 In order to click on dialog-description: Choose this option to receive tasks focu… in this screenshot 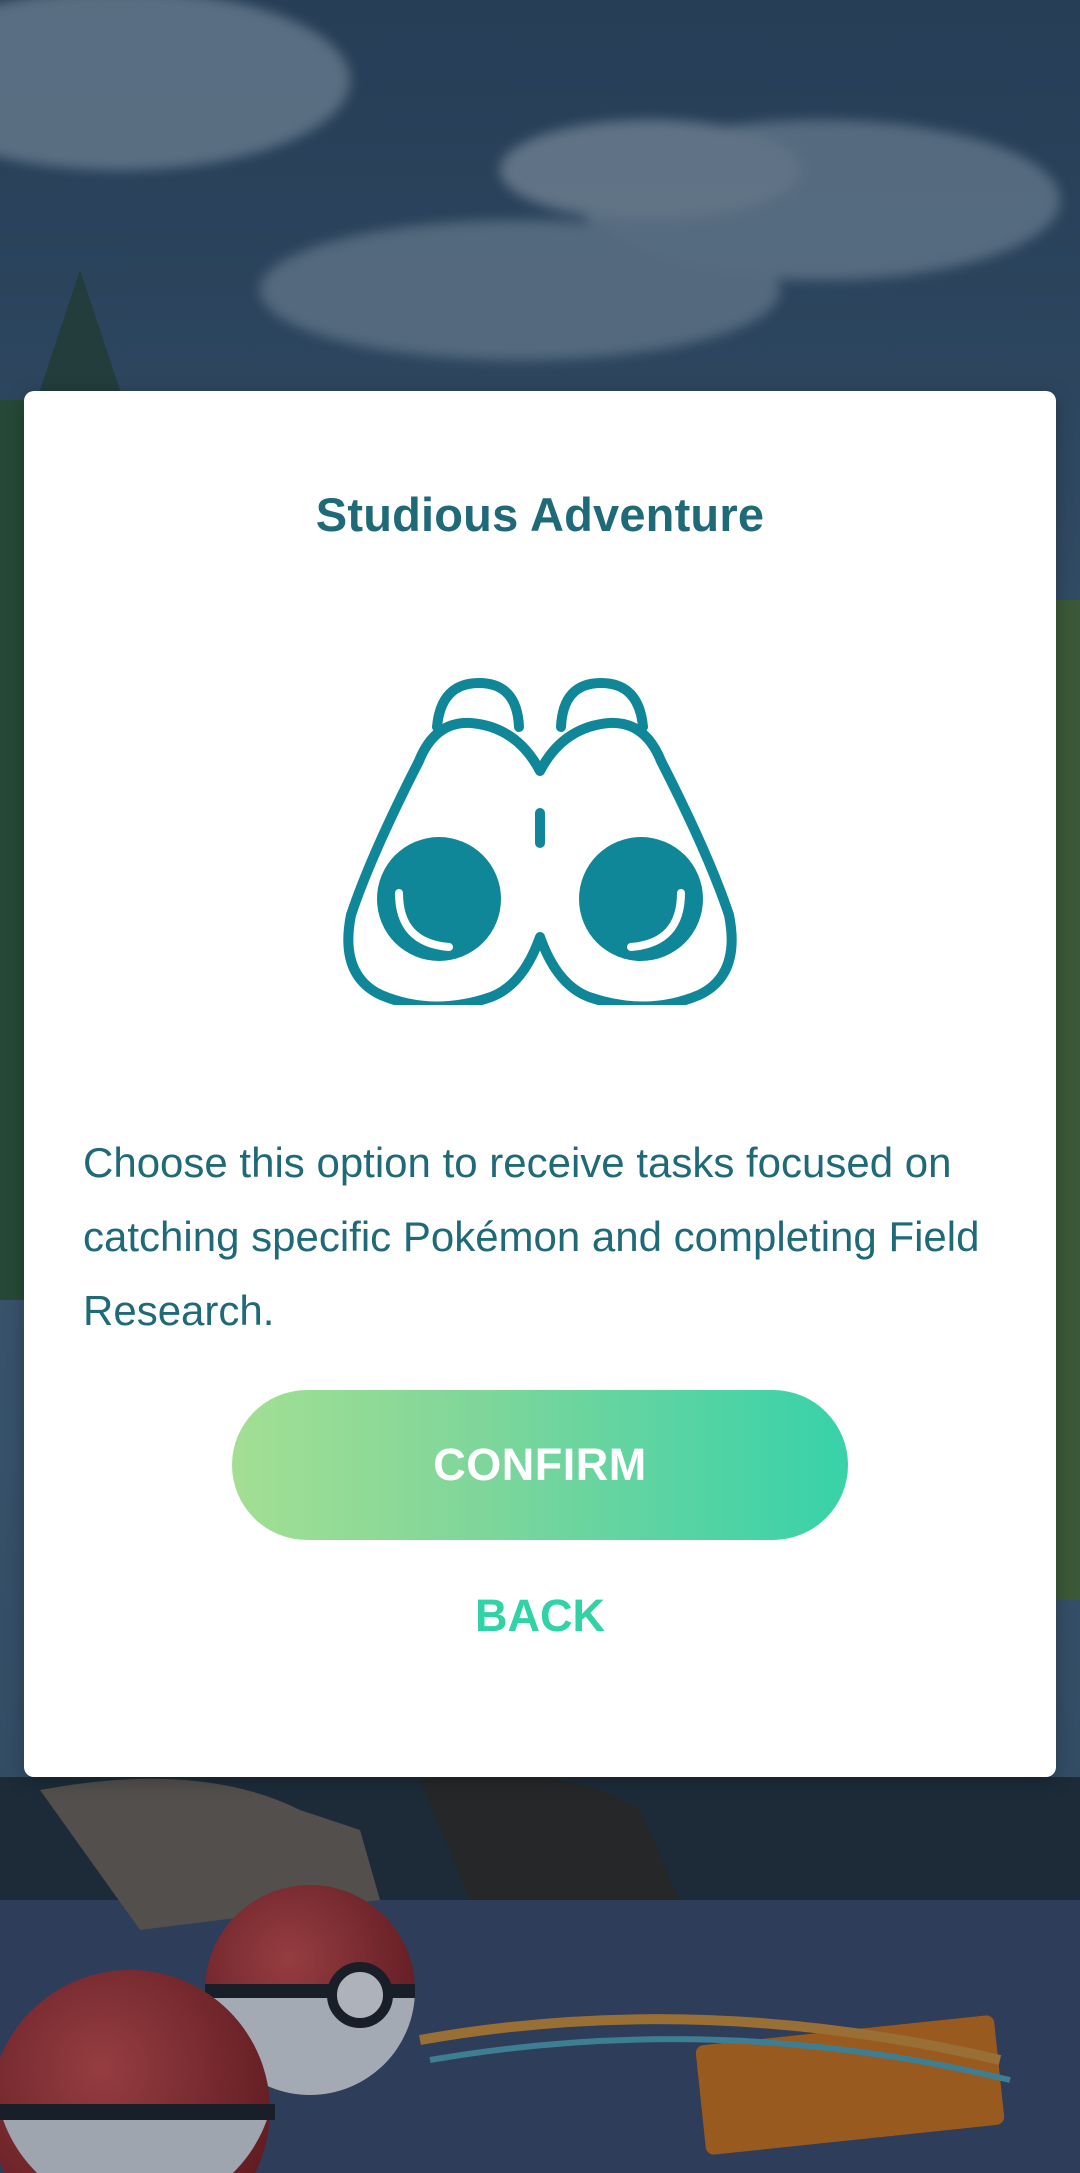, I will do `click(531, 1236)`.